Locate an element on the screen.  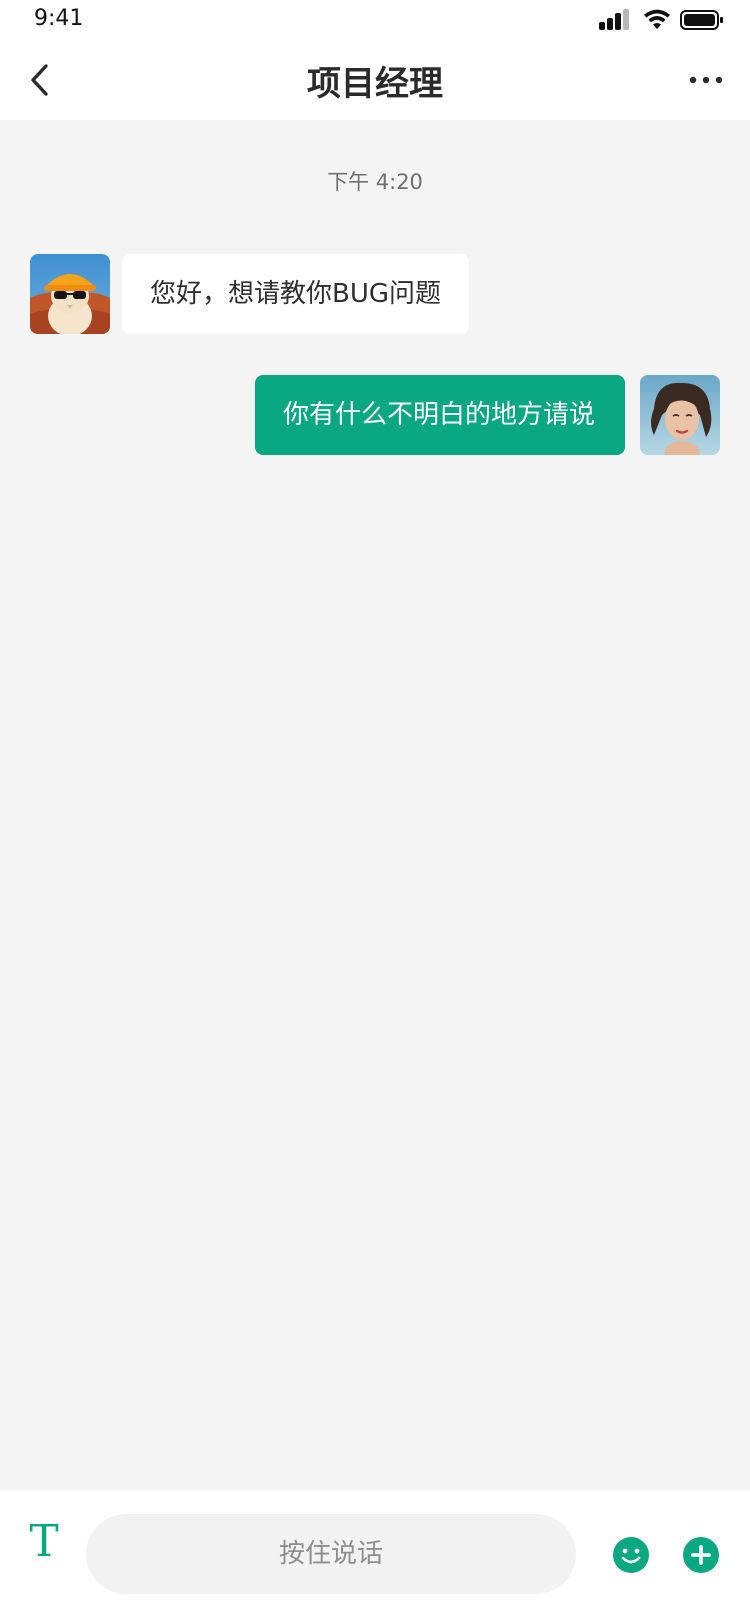
message-timestamp: 下午 4:20 is located at coordinates (375, 182).